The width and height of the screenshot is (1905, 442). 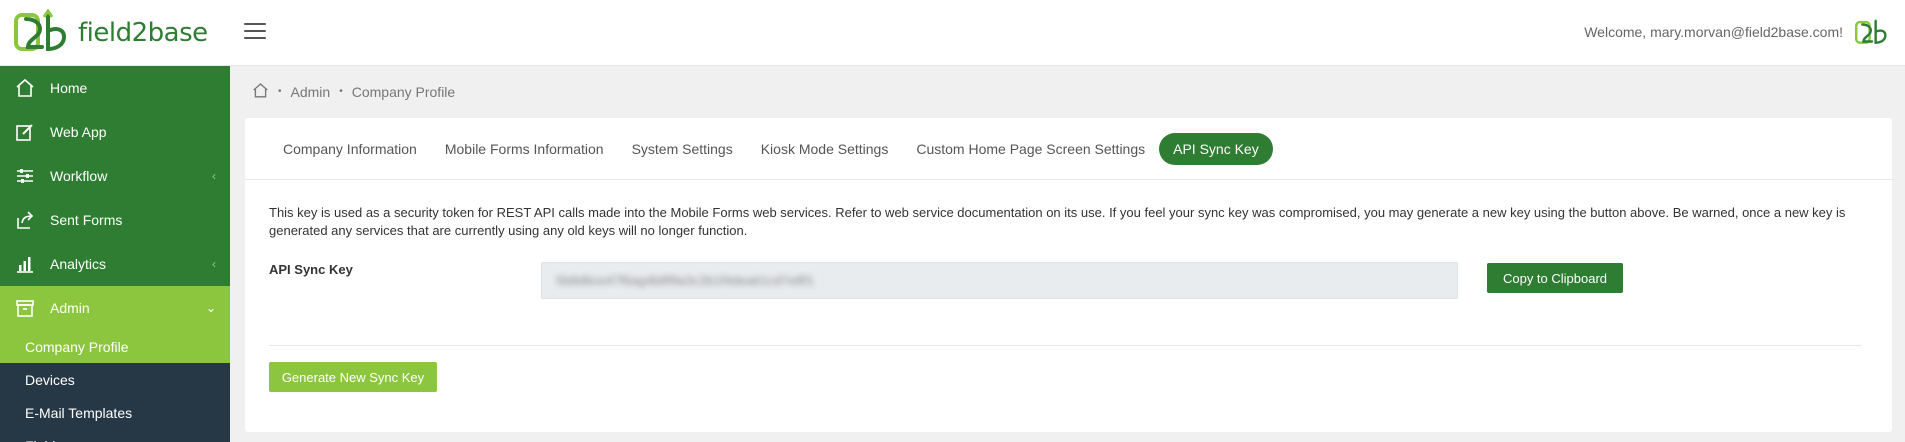 I want to click on breadcrumb: • Admin • Company Profile, so click(x=353, y=91).